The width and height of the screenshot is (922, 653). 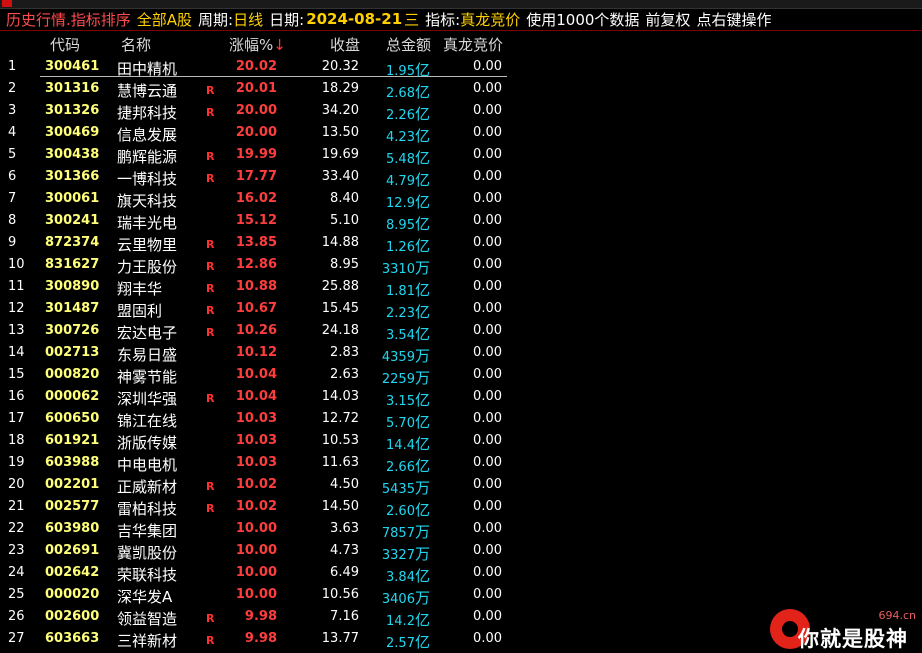 What do you see at coordinates (461, 442) in the screenshot?
I see `table-row: 18 601921 浙版传媒 10.03 10.53 0.00 14.4亿` at bounding box center [461, 442].